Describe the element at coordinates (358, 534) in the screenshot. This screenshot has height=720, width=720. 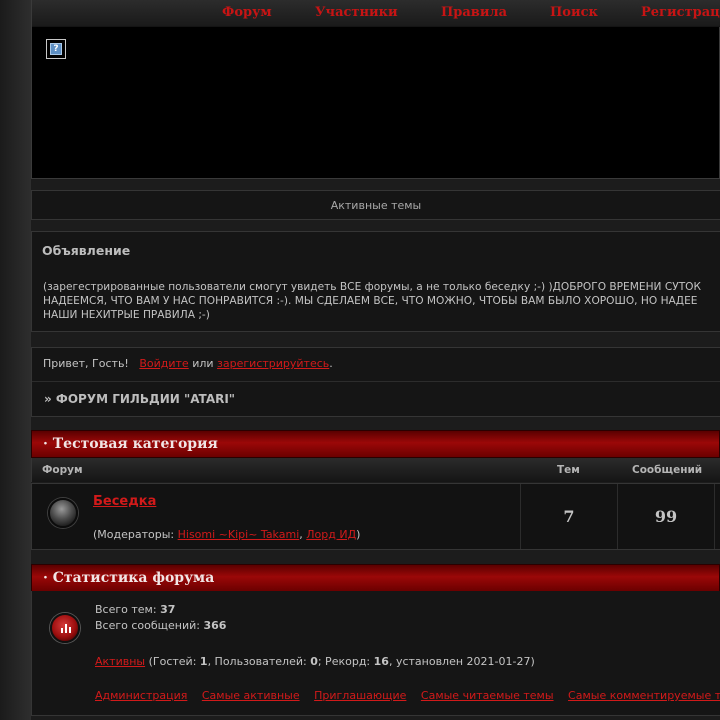
I see `moderators-suffix: )` at that location.